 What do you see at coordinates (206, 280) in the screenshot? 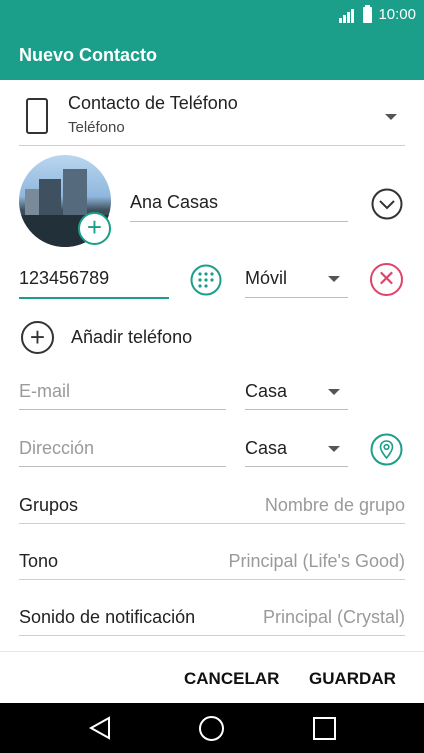
I see `dialpad-icon` at bounding box center [206, 280].